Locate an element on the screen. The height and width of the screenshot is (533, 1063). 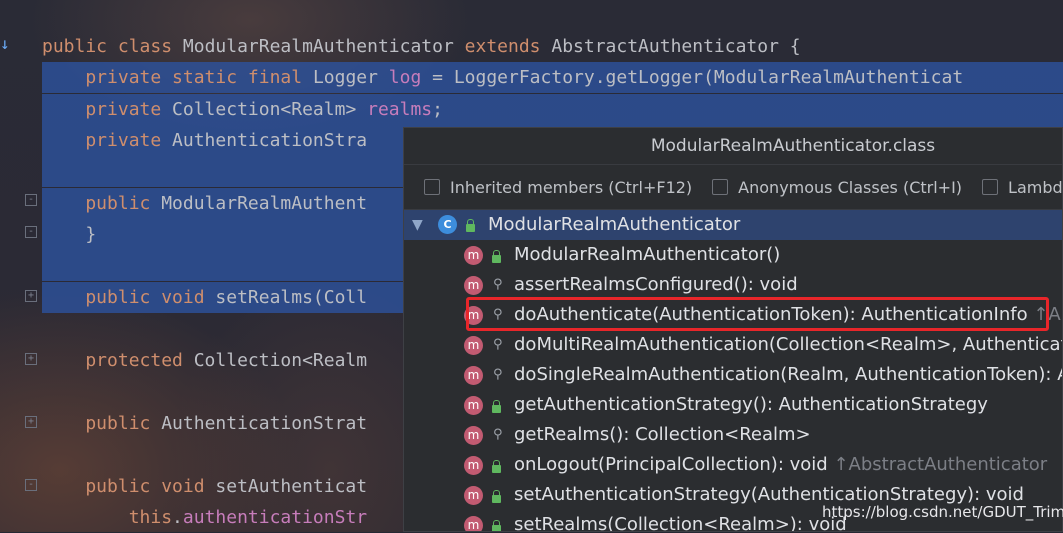
code-token: Logger is located at coordinates (350, 77).